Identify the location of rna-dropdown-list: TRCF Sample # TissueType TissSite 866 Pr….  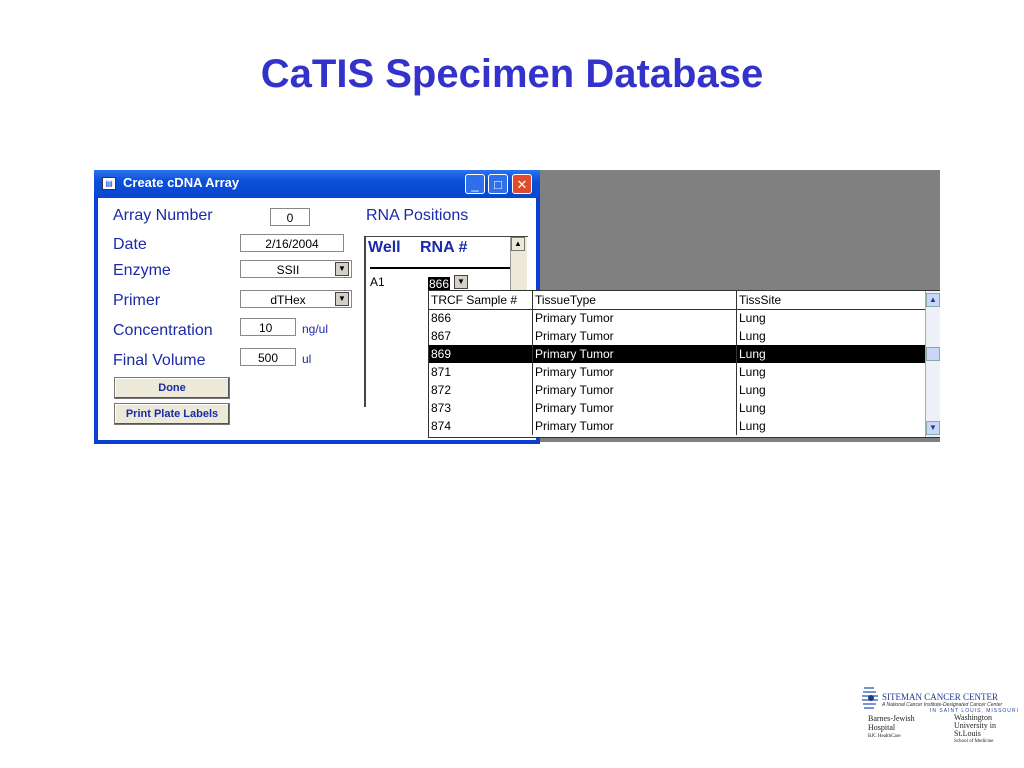
(684, 364).